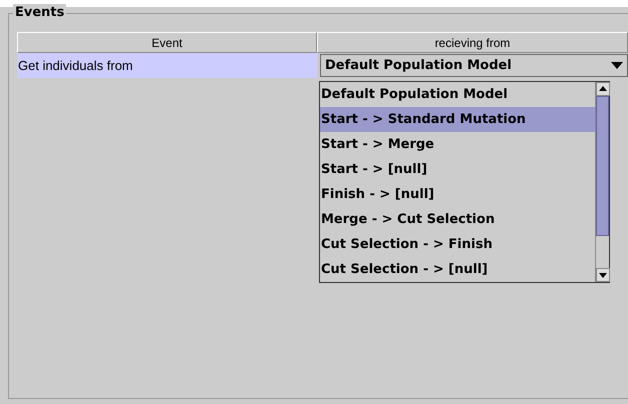 Image resolution: width=628 pixels, height=404 pixels. What do you see at coordinates (472, 42) in the screenshot?
I see `column-header: recieving from` at bounding box center [472, 42].